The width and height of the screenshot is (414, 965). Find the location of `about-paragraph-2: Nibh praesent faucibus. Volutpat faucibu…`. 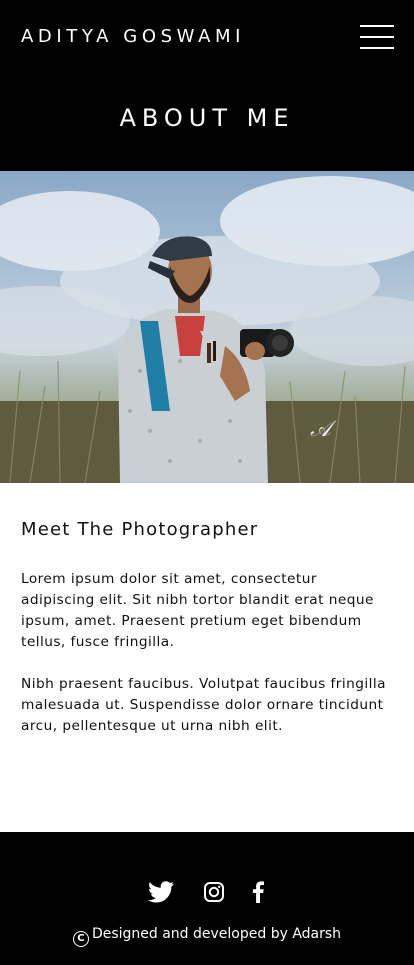

about-paragraph-2: Nibh praesent faucibus. Volutpat faucibu… is located at coordinates (203, 705).